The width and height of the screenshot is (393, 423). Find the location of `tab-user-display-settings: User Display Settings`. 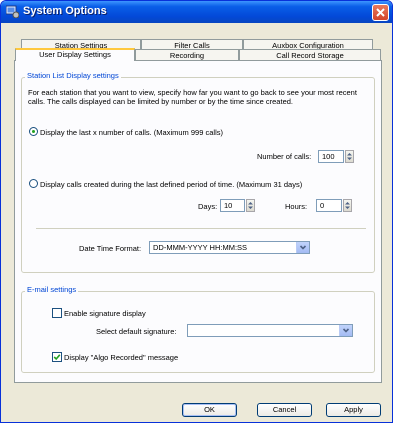

tab-user-display-settings: User Display Settings is located at coordinates (75, 54).